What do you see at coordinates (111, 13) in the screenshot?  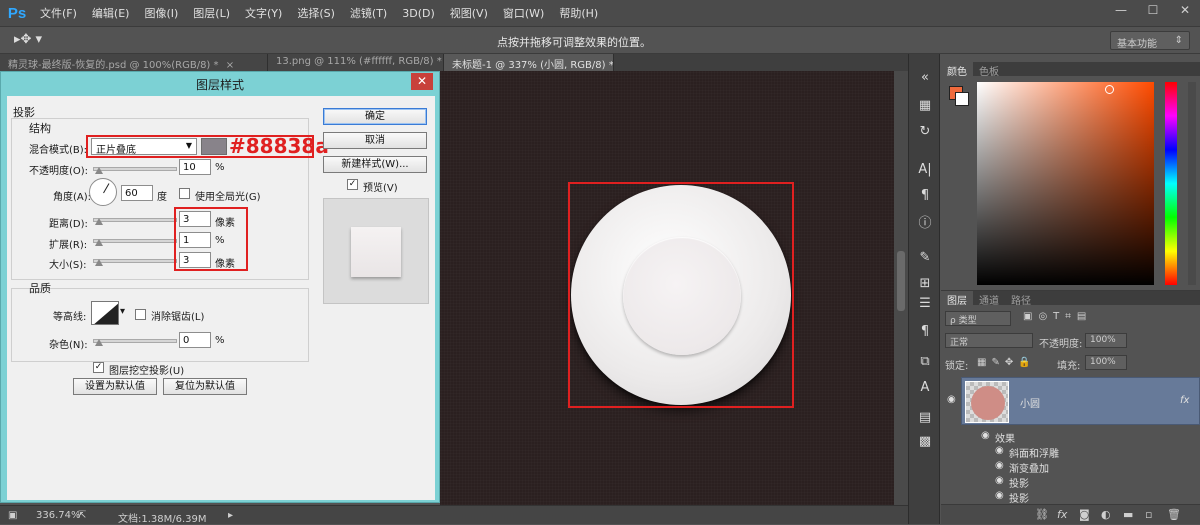 I see `menu-edit: 编辑(E)` at bounding box center [111, 13].